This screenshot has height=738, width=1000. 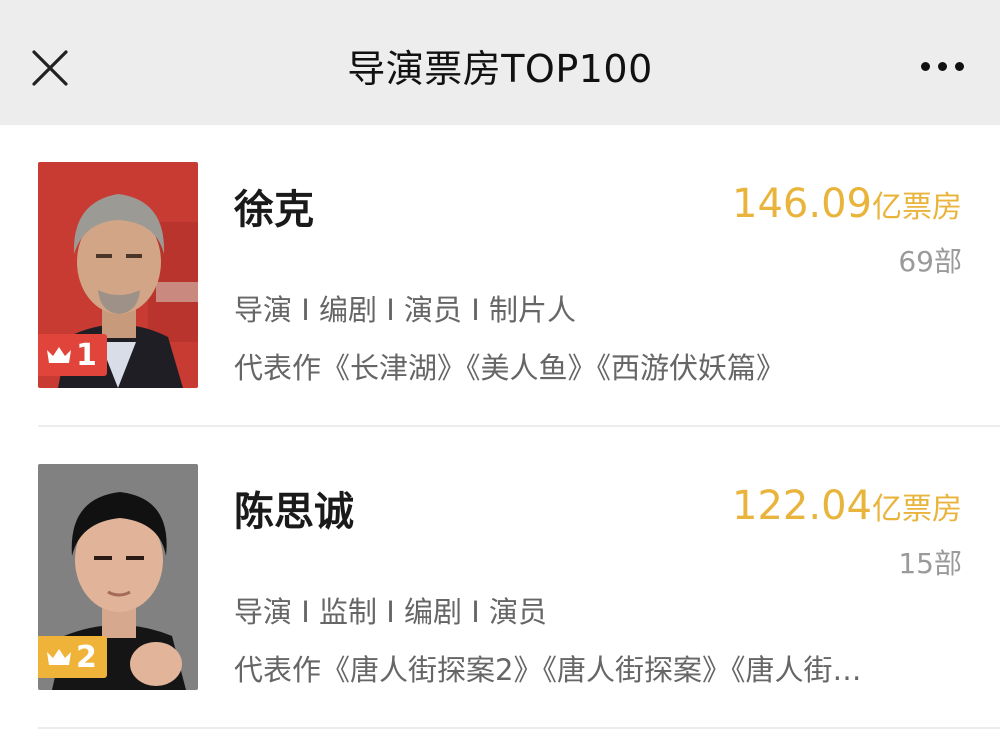 I want to click on box-office: 122.04亿票房, so click(x=847, y=506).